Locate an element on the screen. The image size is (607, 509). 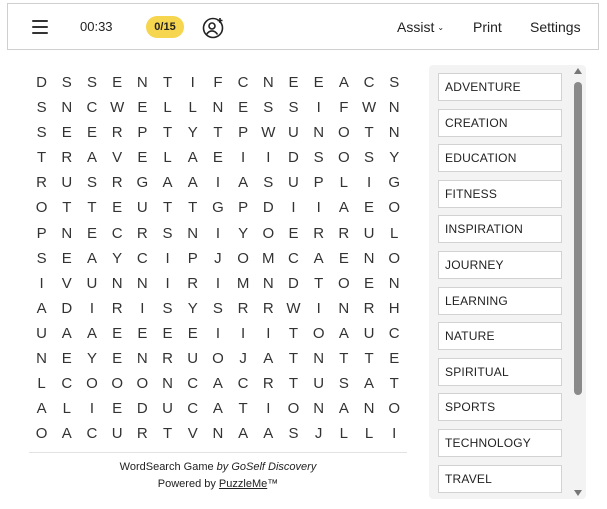
grid-cell: F is located at coordinates (343, 107).